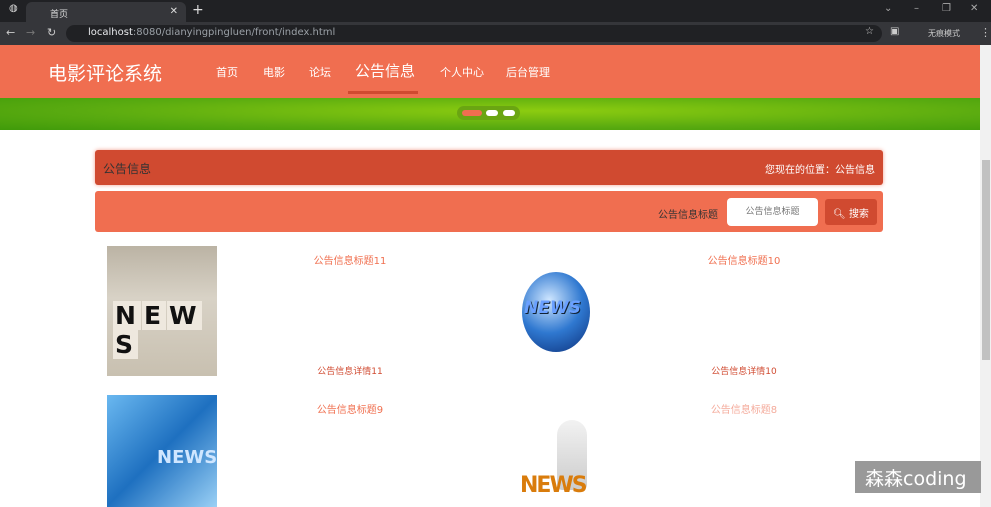  Describe the element at coordinates (744, 259) in the screenshot. I see `notice-title: 公告信息标题10` at that location.